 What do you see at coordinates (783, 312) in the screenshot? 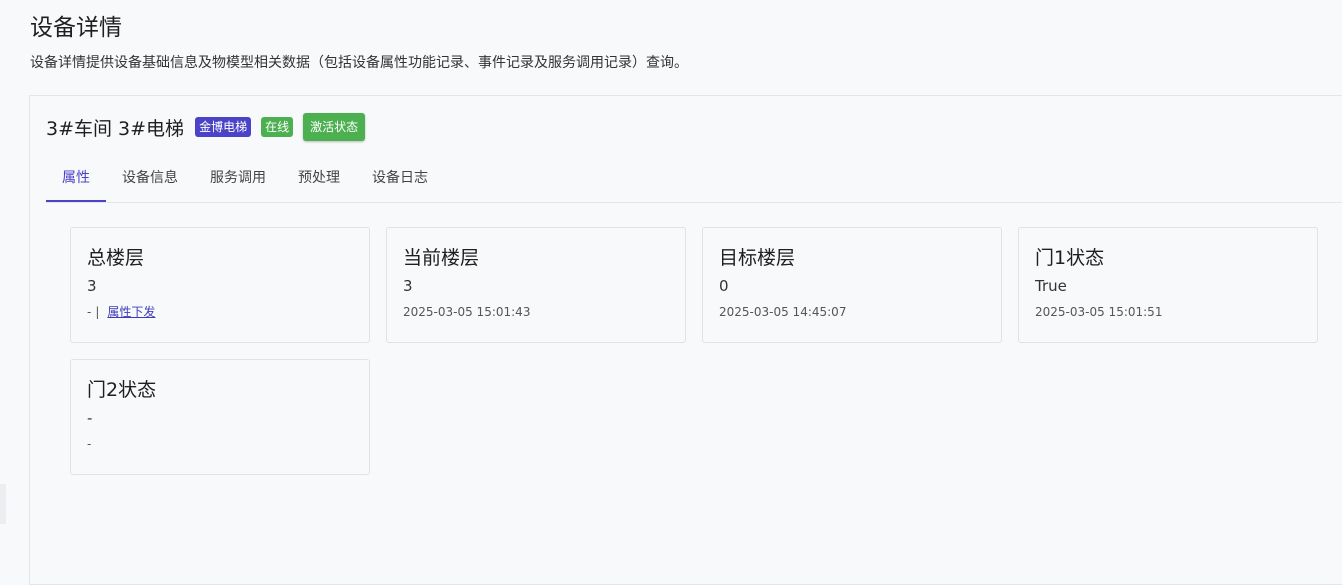
I see `property-timestamp: 2025-03-05 14:45:07` at bounding box center [783, 312].